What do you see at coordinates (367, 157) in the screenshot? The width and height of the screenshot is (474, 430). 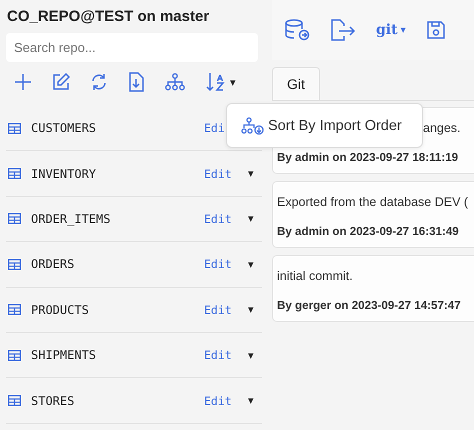 I see `commit-author: By admin on 2023-09-27 18:11:19` at bounding box center [367, 157].